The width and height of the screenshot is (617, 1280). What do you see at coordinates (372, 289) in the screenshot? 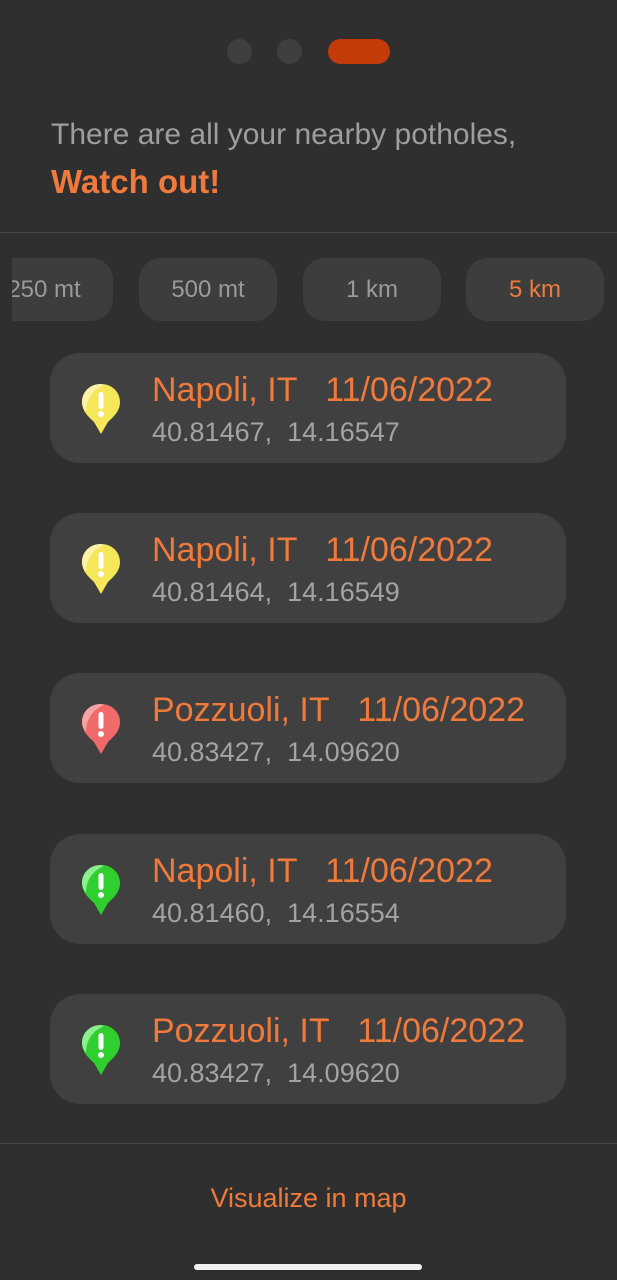
I see `filter-chip-1km: 1 km` at bounding box center [372, 289].